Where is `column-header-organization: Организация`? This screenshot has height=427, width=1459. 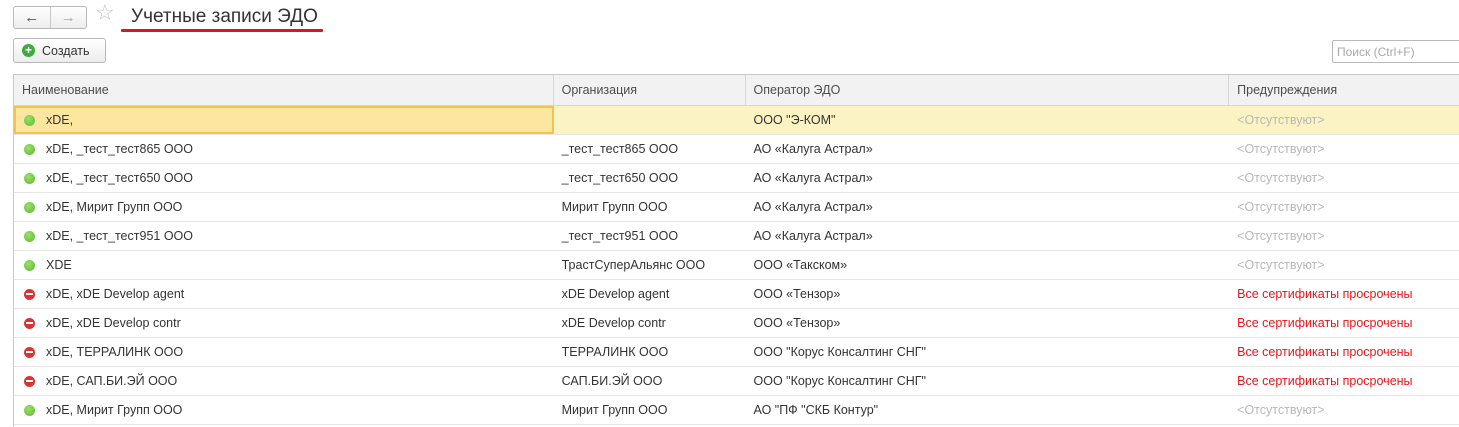 column-header-organization: Организация is located at coordinates (650, 90).